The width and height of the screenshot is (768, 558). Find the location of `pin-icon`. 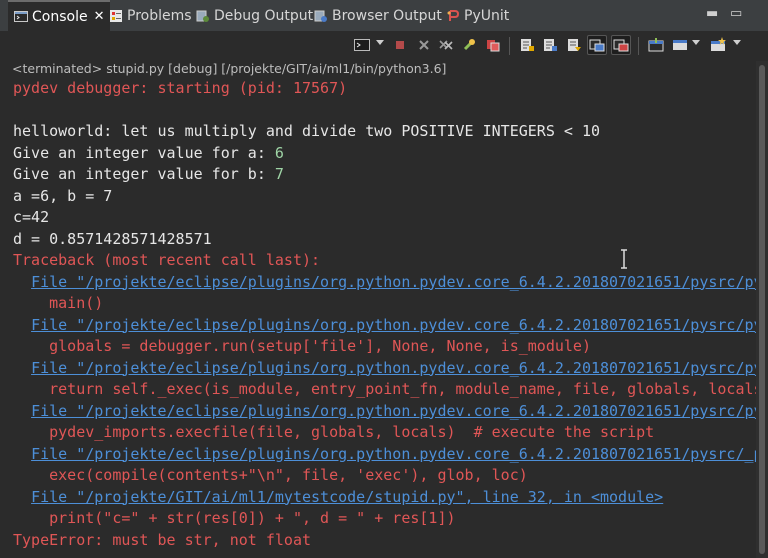

pin-icon is located at coordinates (469, 45).